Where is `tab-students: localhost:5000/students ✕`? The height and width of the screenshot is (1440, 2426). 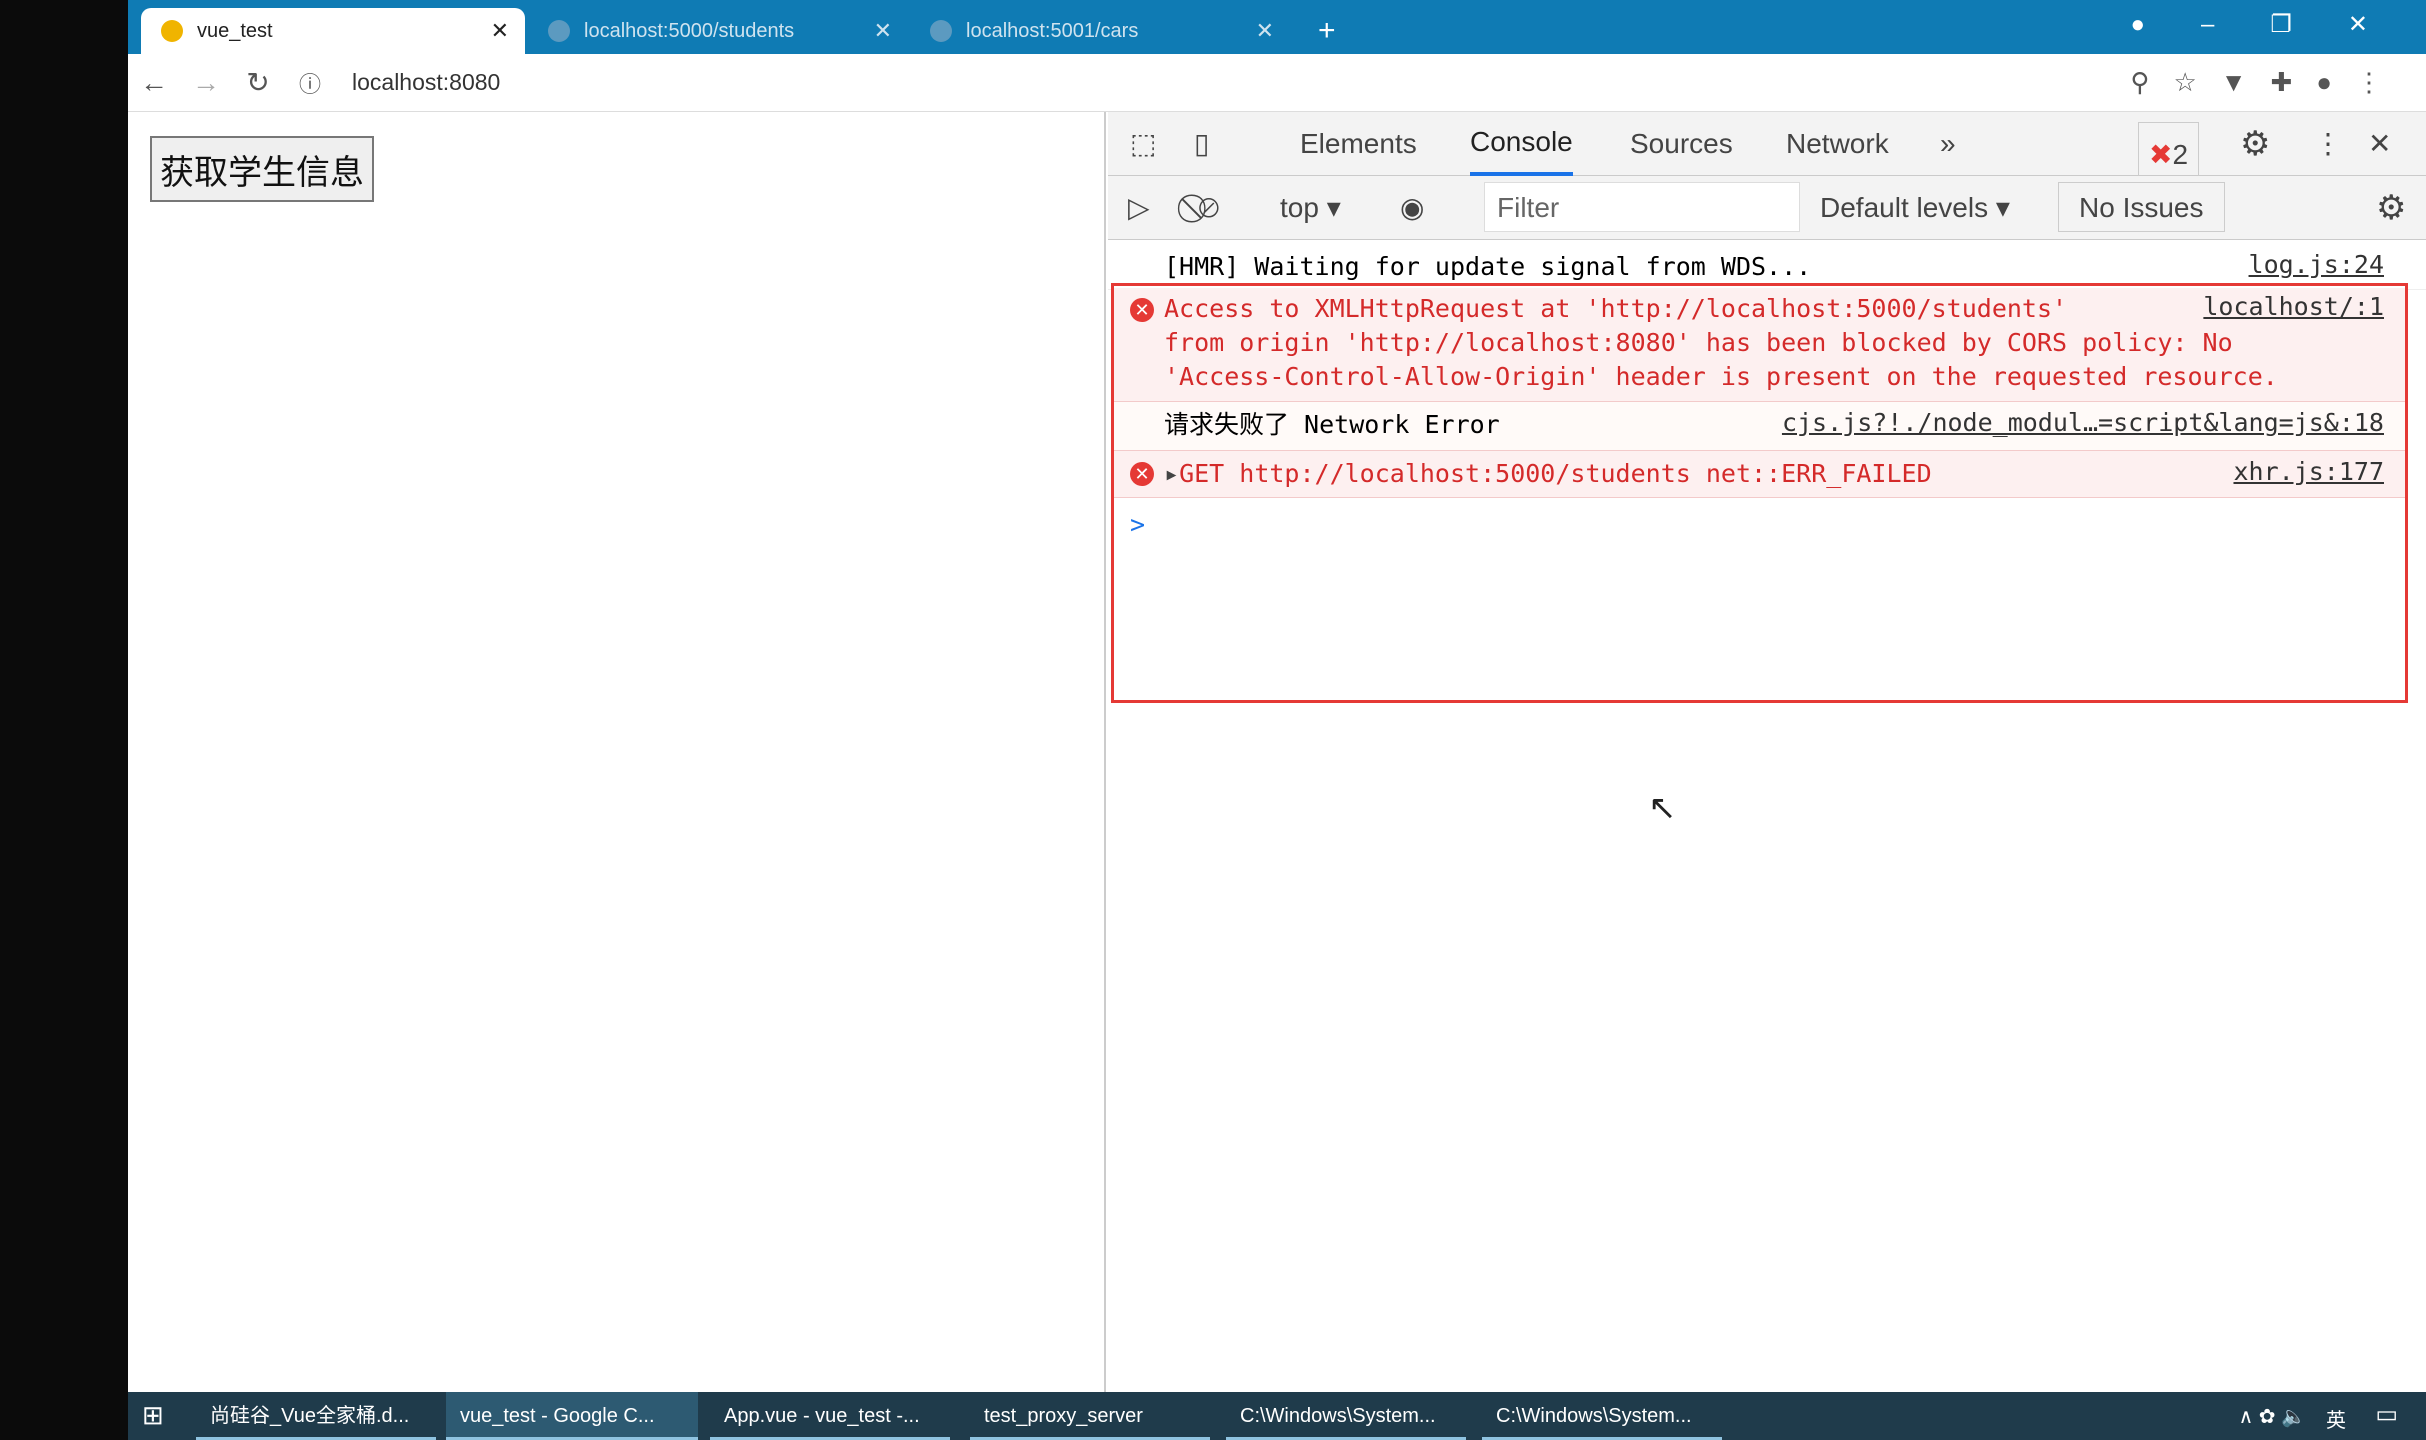
tab-students: localhost:5000/students ✕ is located at coordinates (718, 31).